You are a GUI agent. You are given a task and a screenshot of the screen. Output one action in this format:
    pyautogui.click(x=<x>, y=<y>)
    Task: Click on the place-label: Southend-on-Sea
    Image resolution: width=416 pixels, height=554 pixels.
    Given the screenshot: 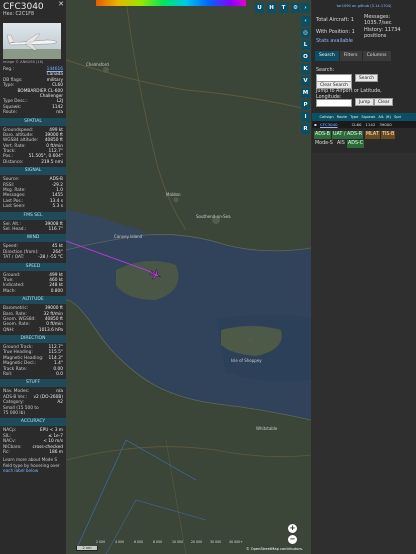 What is the action you would take?
    pyautogui.click(x=213, y=216)
    